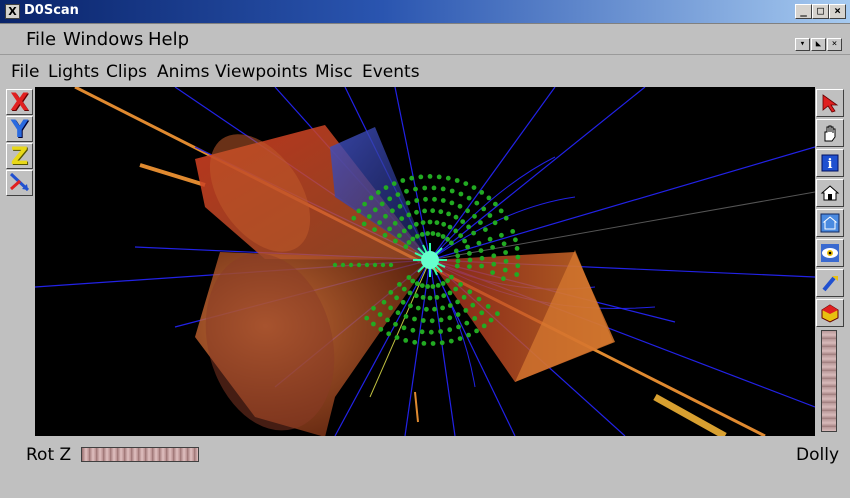  Describe the element at coordinates (391, 72) in the screenshot. I see `viewer-menu-events: Events` at that location.